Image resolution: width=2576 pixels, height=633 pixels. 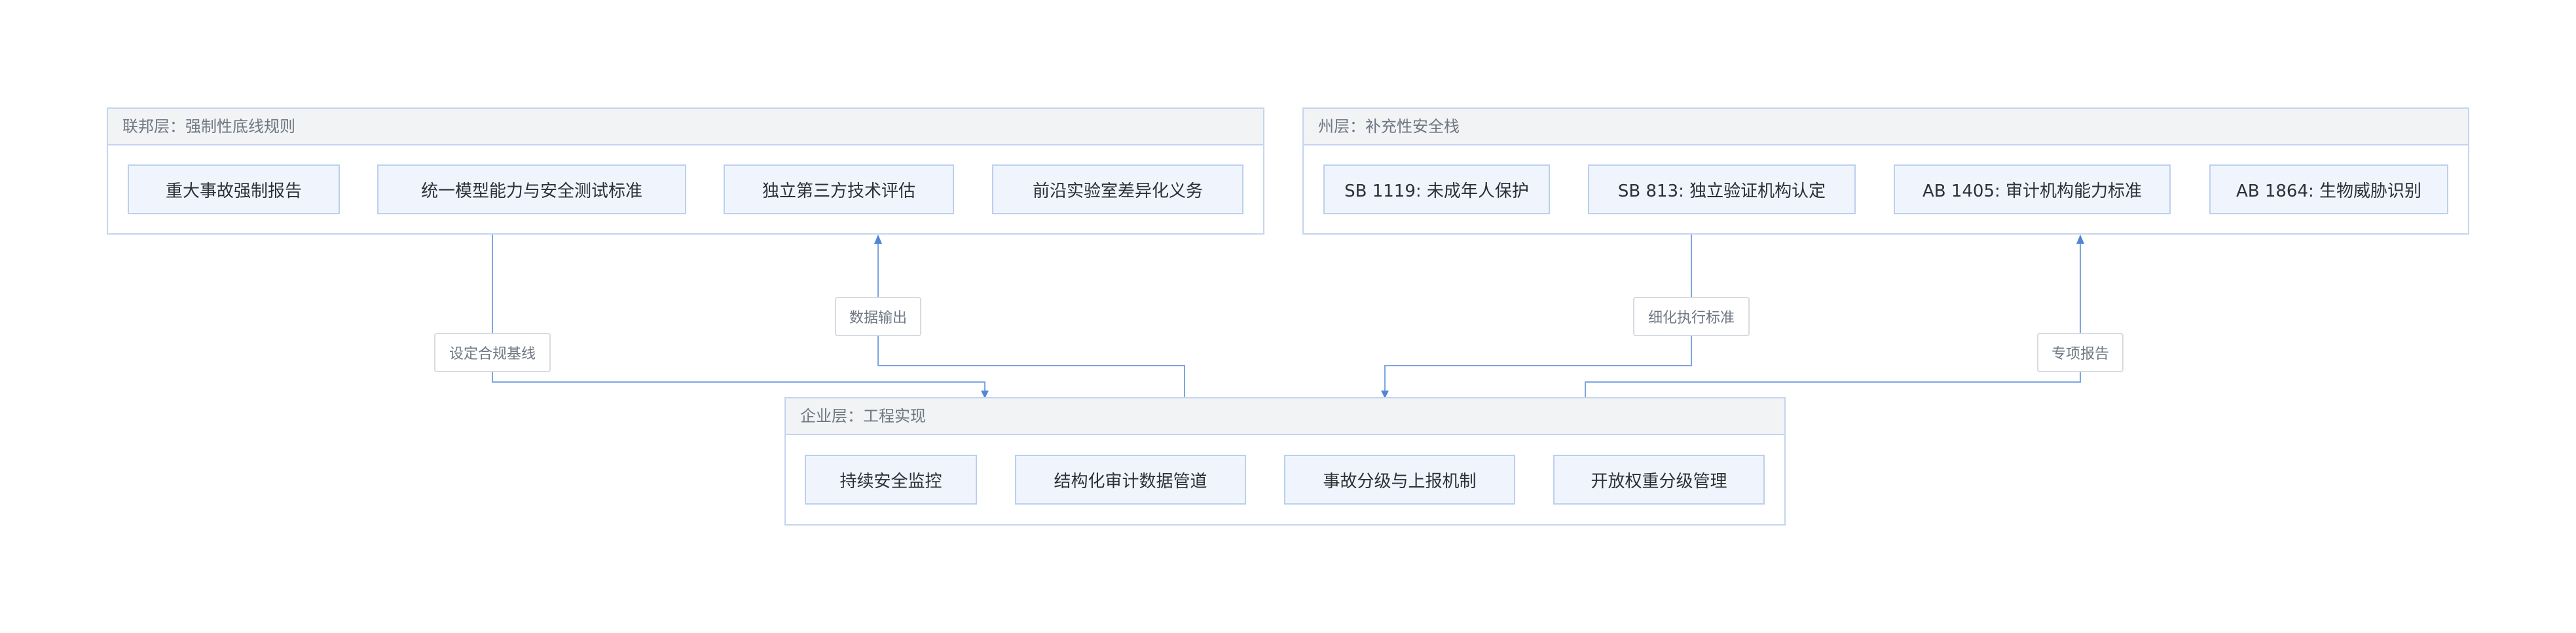 What do you see at coordinates (2032, 189) in the screenshot?
I see `state-item-ab1405: AB 1405: 审计机构能力标准` at bounding box center [2032, 189].